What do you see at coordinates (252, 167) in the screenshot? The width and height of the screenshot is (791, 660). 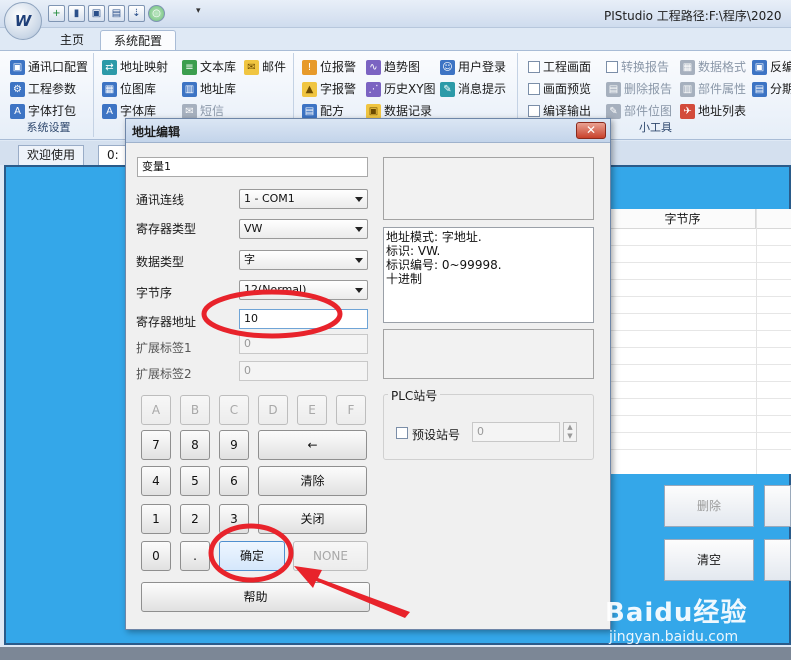 I see `variable-name-input: 变量1` at bounding box center [252, 167].